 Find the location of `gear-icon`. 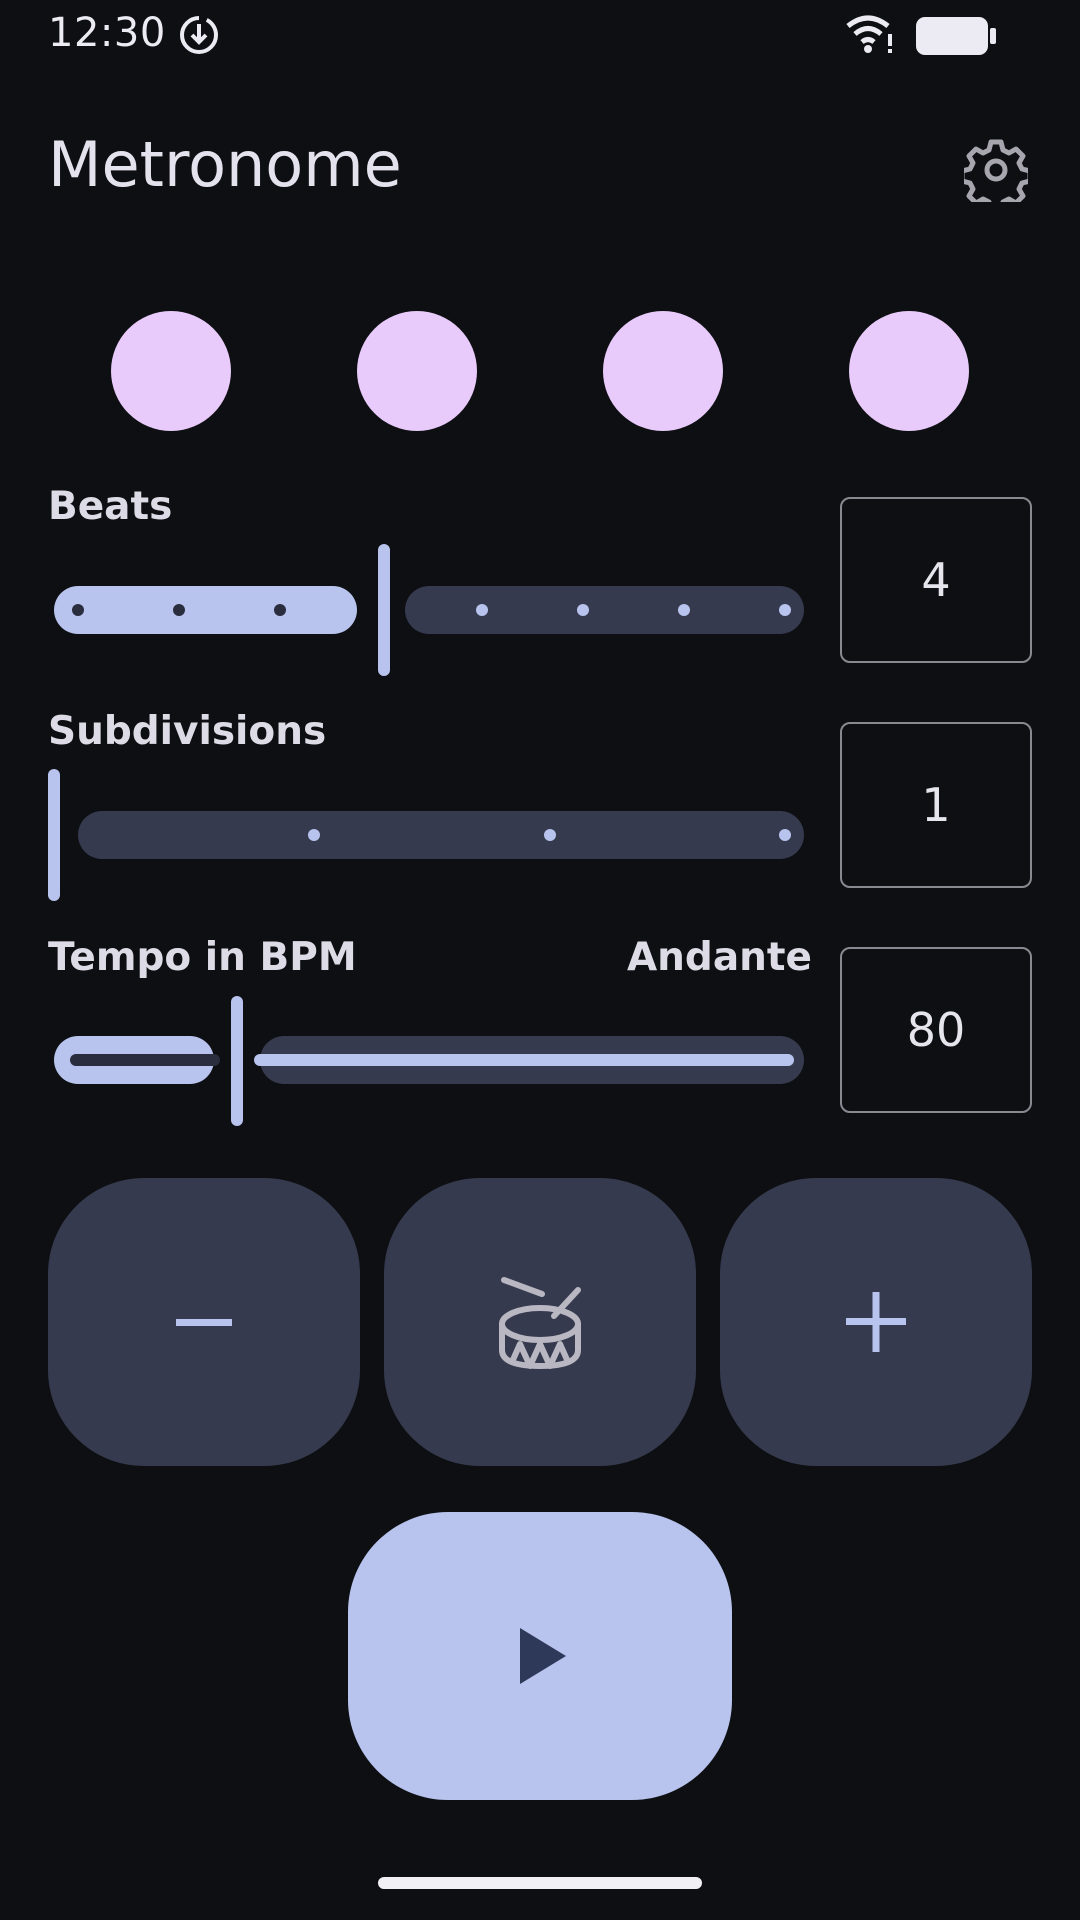

gear-icon is located at coordinates (996, 170).